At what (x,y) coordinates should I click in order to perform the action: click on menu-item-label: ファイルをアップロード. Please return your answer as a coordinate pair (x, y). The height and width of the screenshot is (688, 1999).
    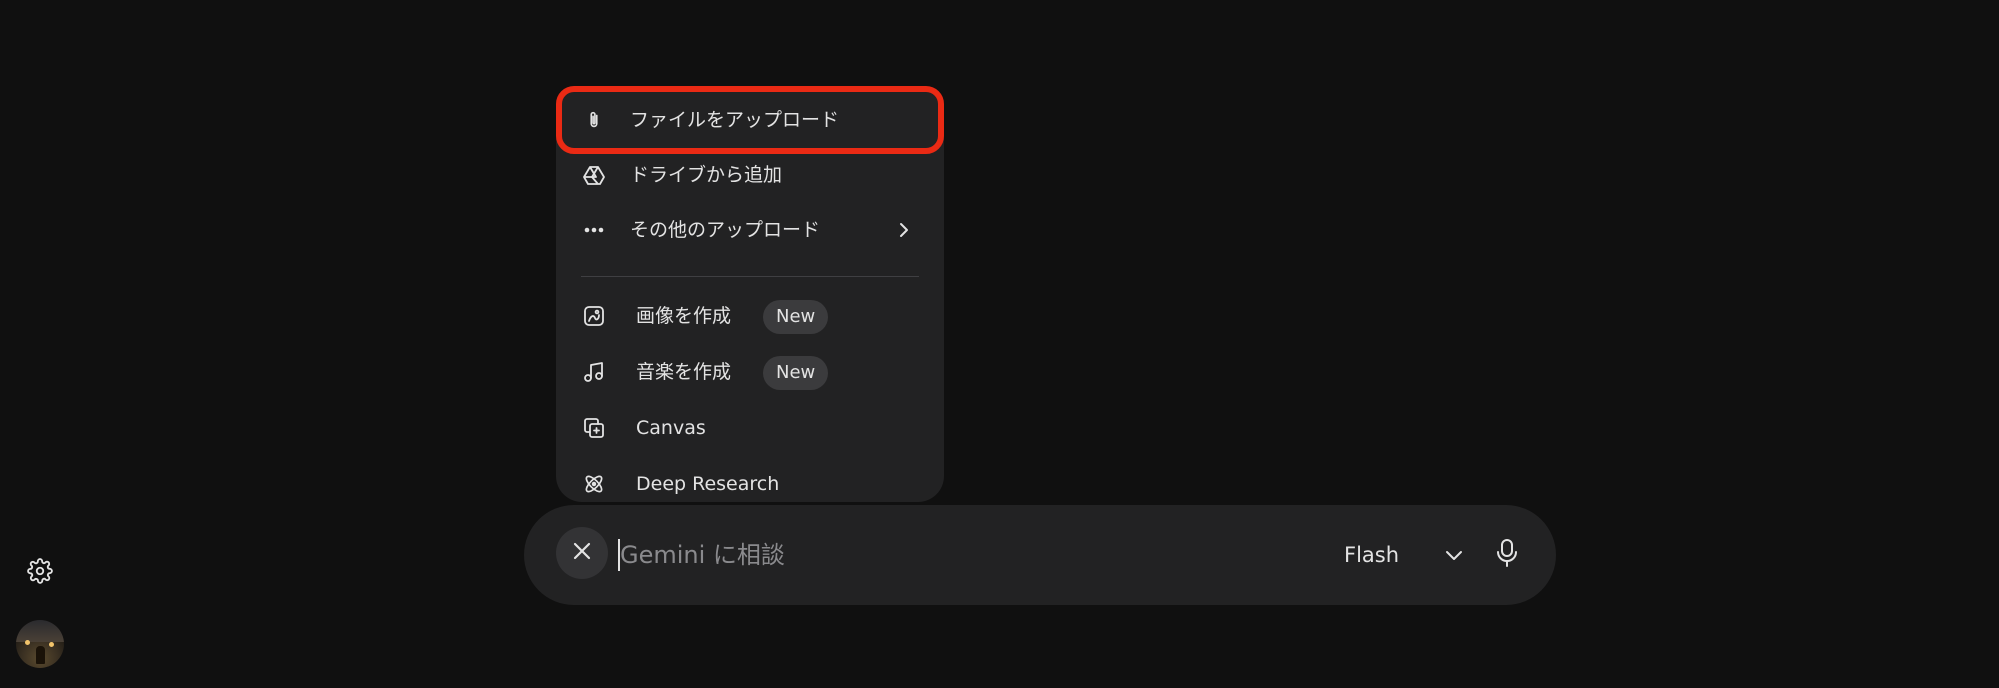
    Looking at the image, I should click on (735, 120).